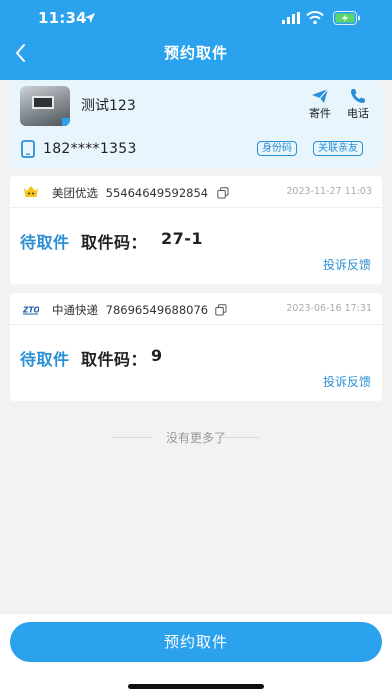 This screenshot has width=392, height=696. Describe the element at coordinates (358, 104) in the screenshot. I see `call-button: 电话` at that location.